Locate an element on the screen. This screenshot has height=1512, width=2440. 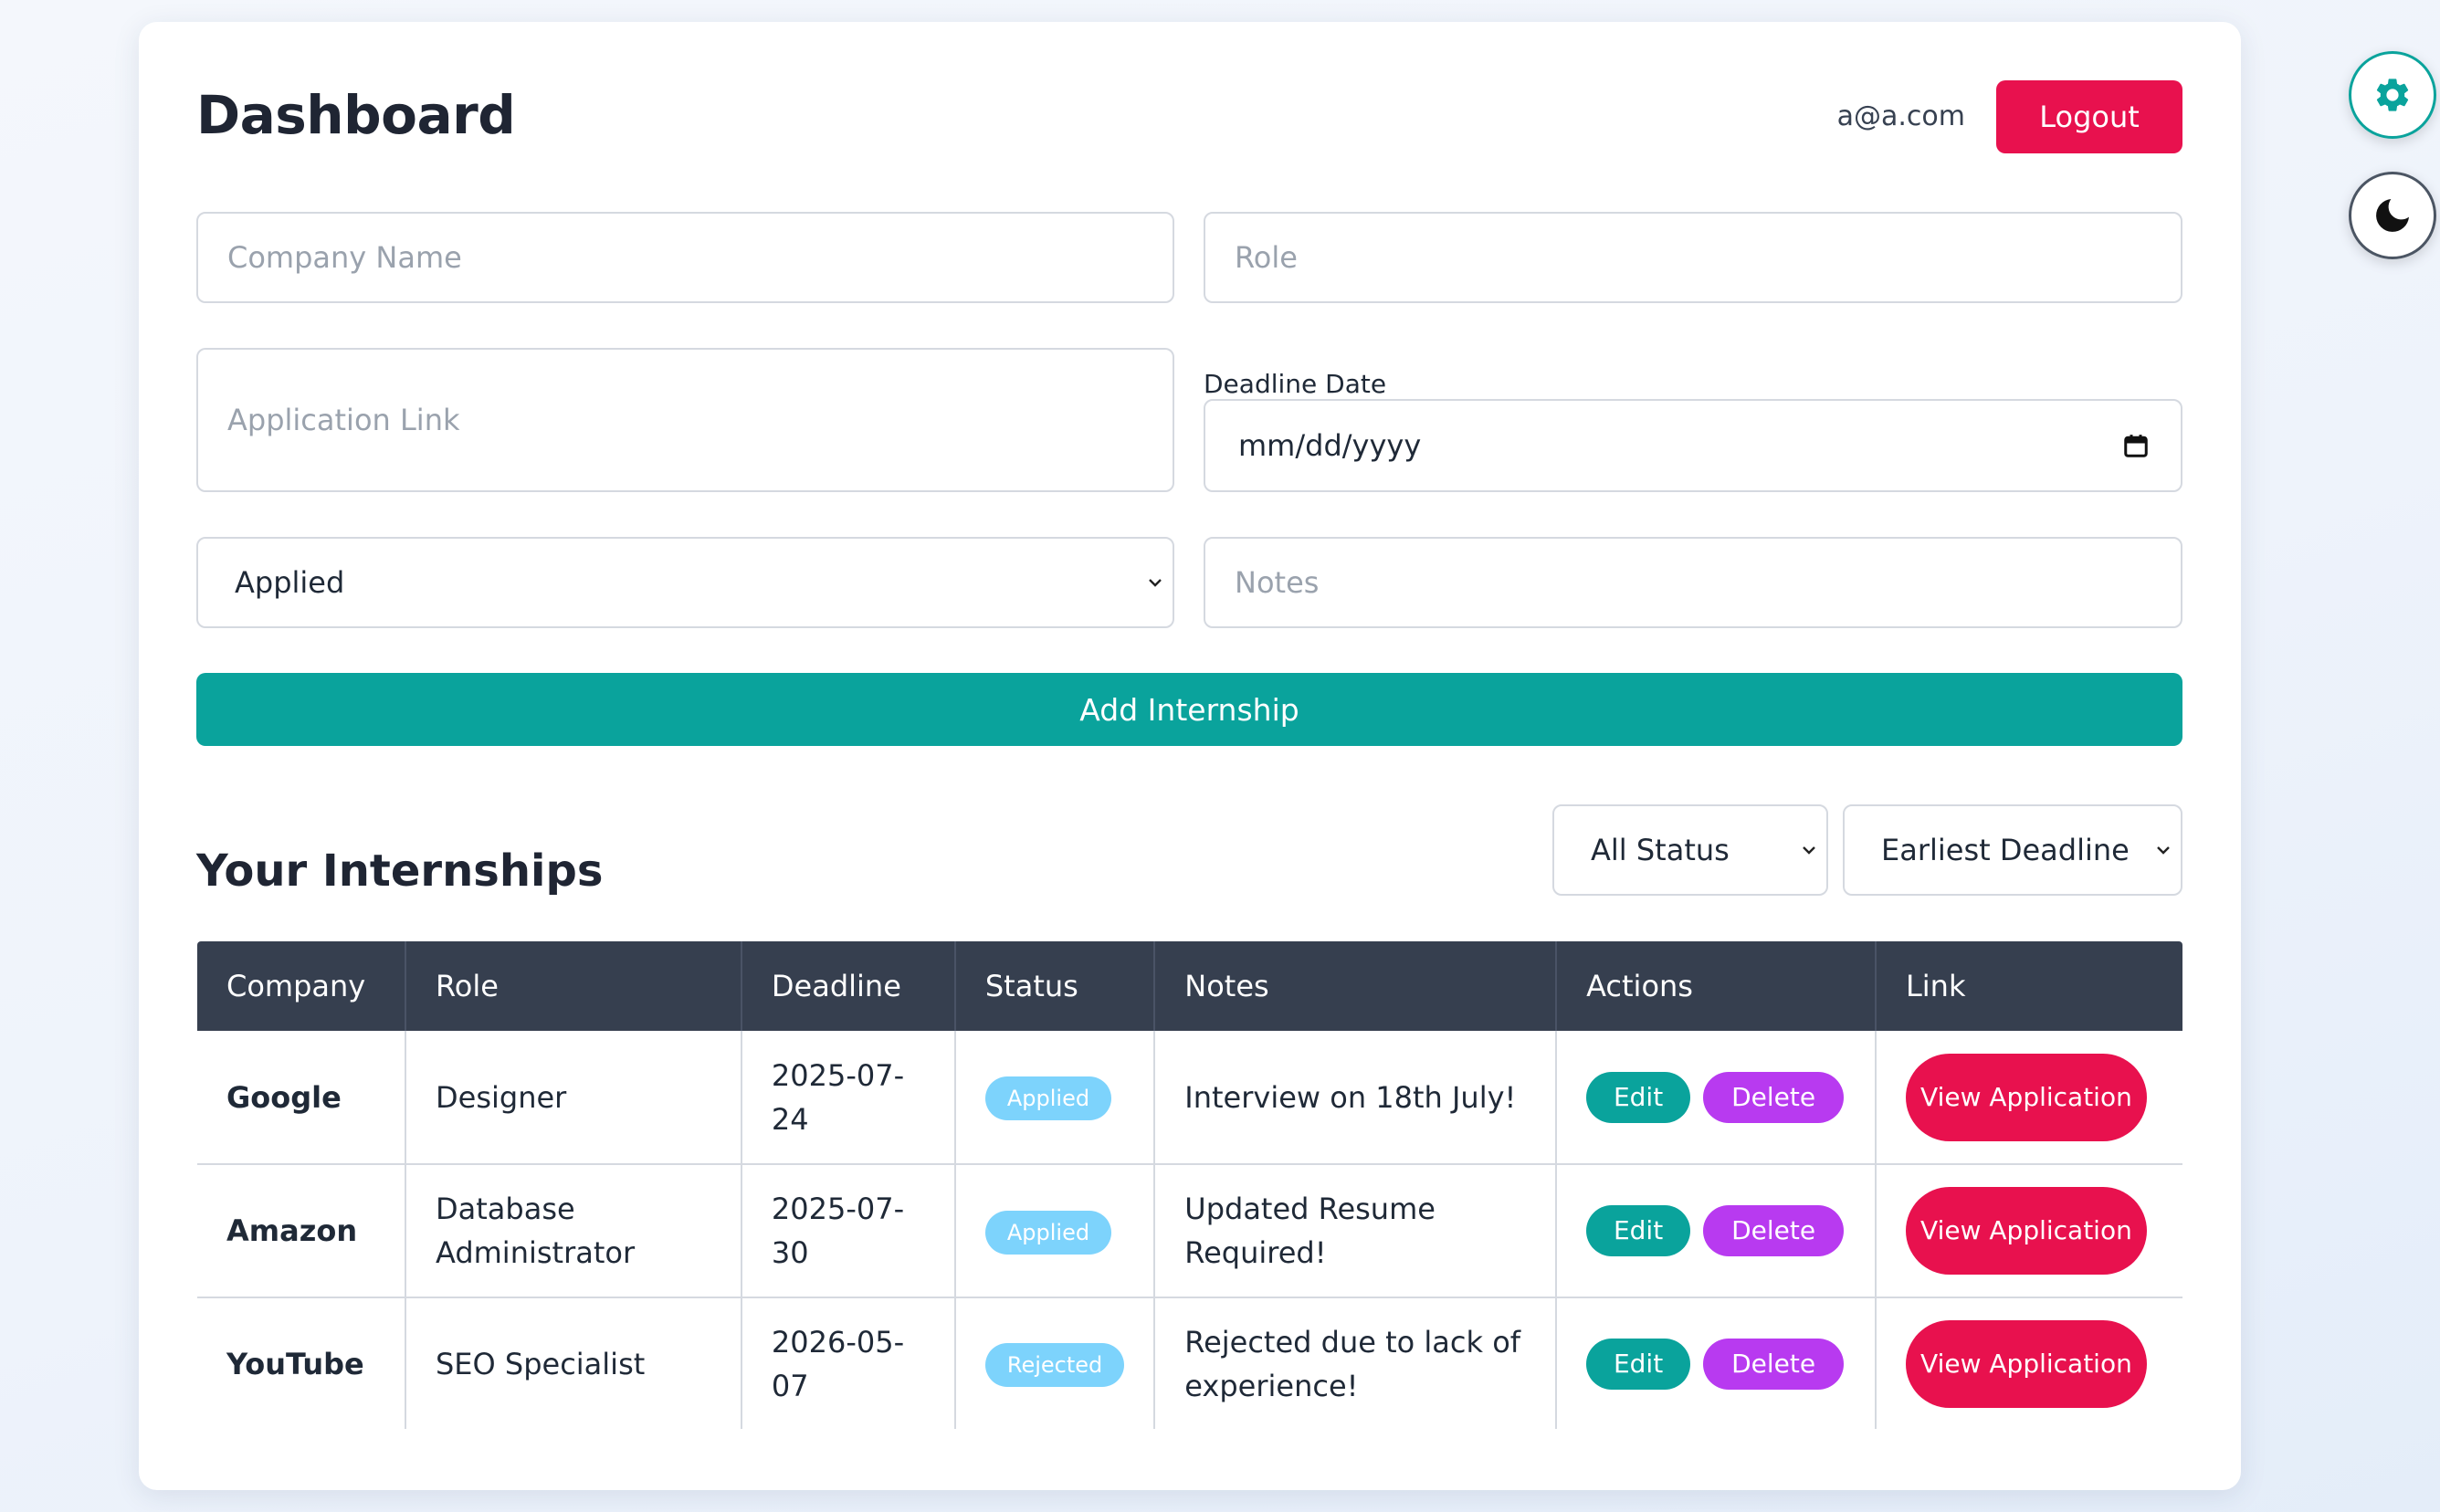
gear-icon is located at coordinates (2392, 95).